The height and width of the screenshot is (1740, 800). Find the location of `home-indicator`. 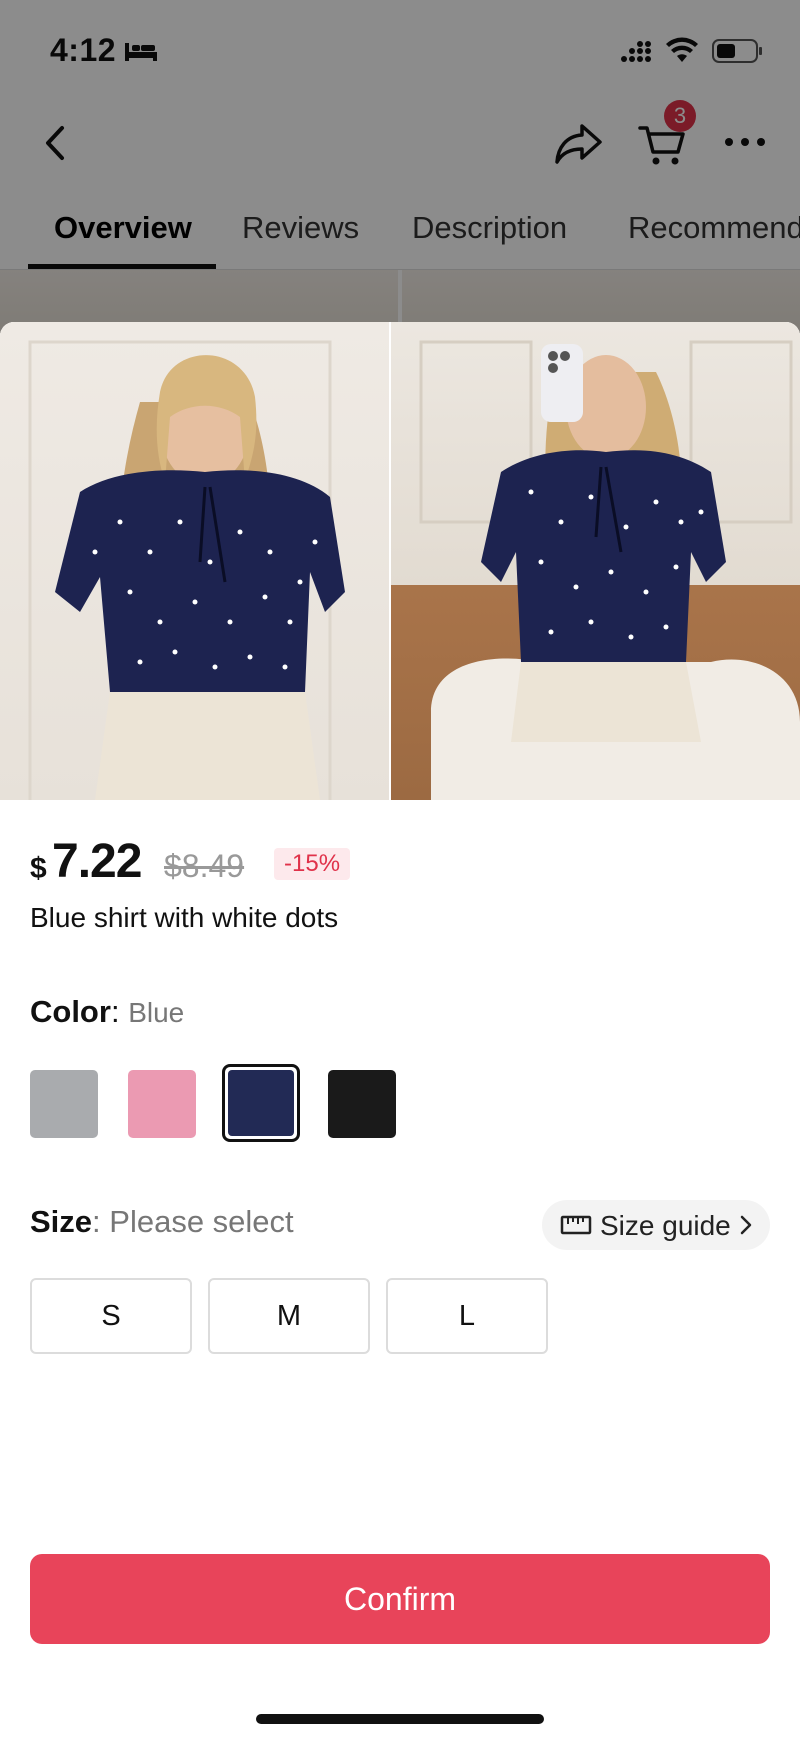

home-indicator is located at coordinates (400, 1719).